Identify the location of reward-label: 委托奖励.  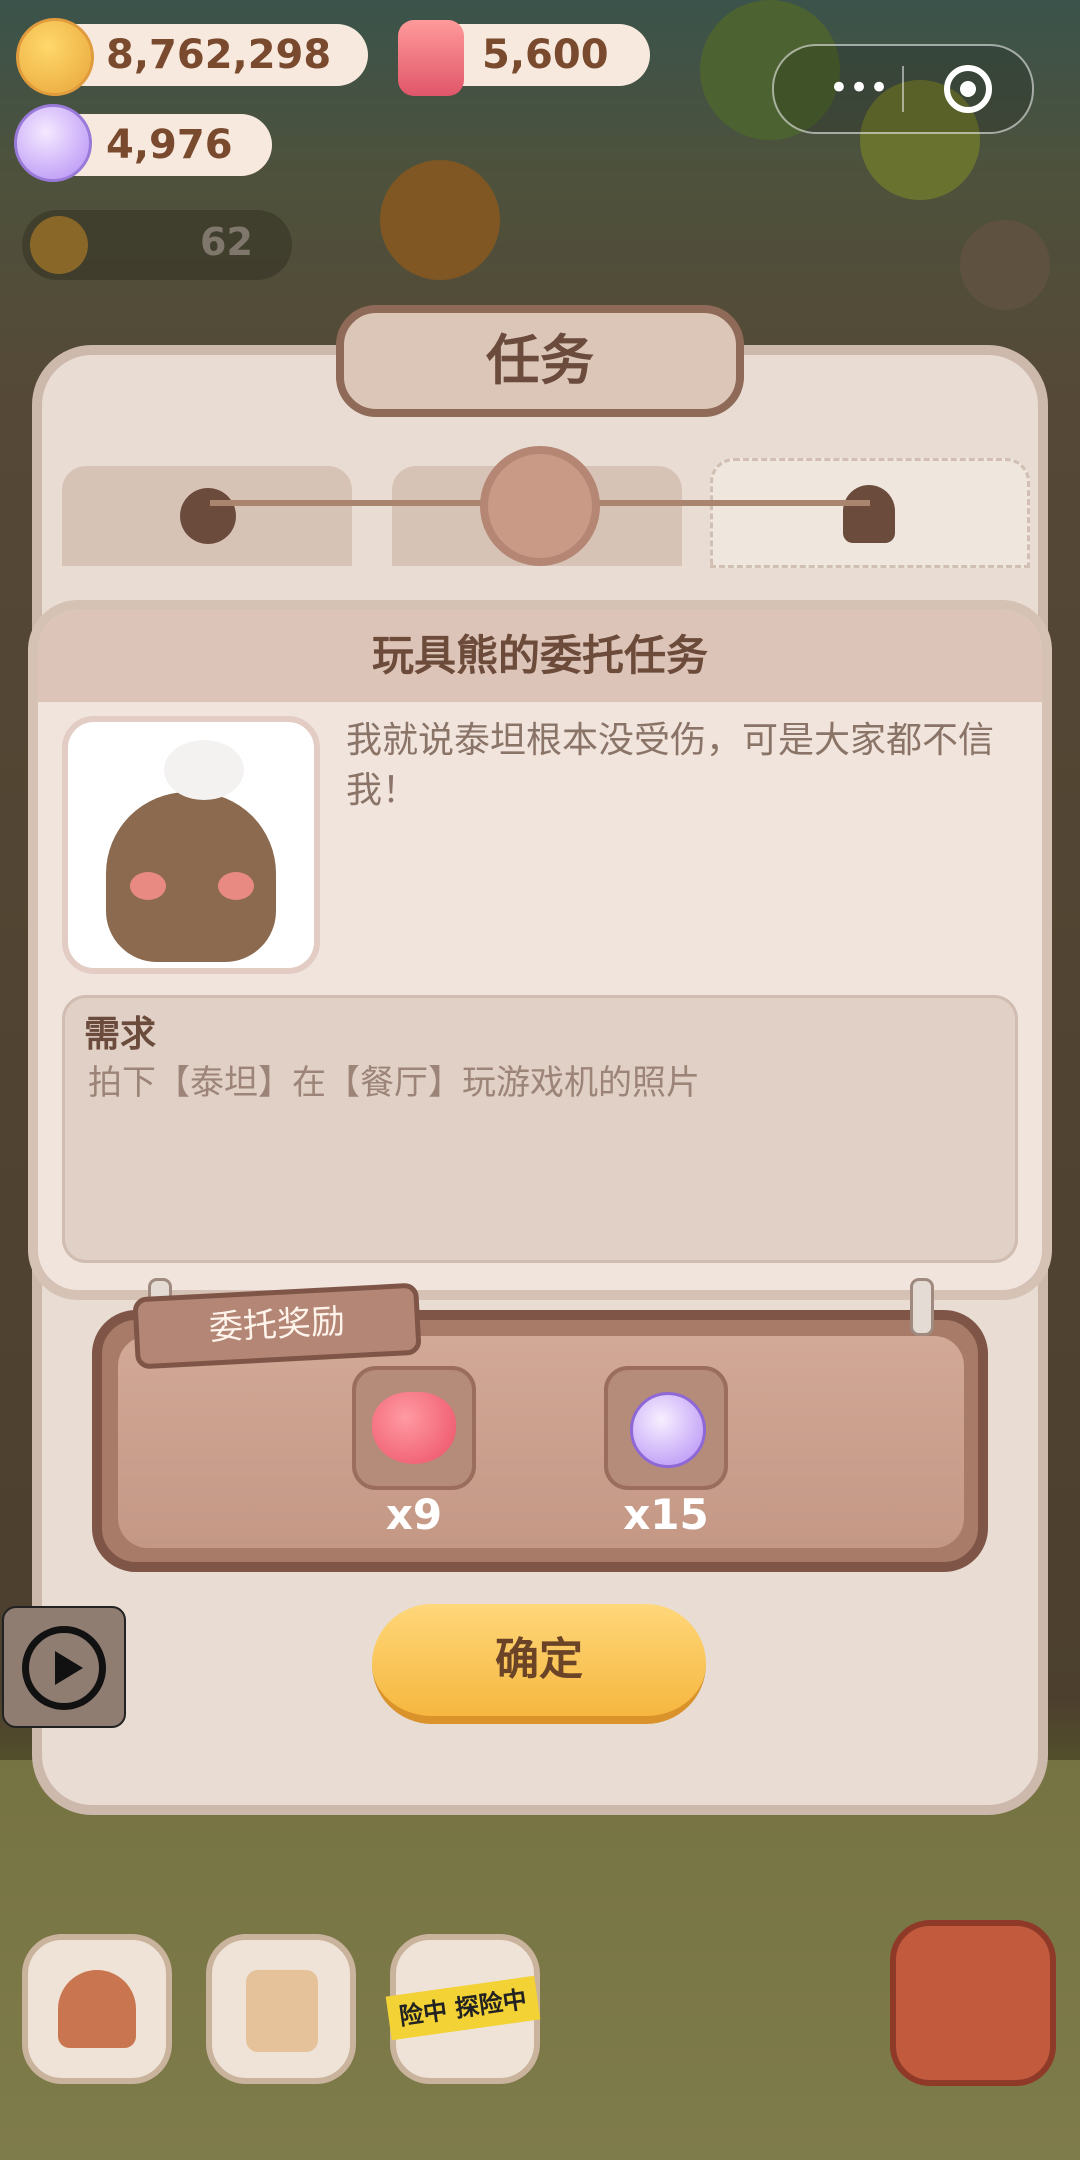
(277, 1326).